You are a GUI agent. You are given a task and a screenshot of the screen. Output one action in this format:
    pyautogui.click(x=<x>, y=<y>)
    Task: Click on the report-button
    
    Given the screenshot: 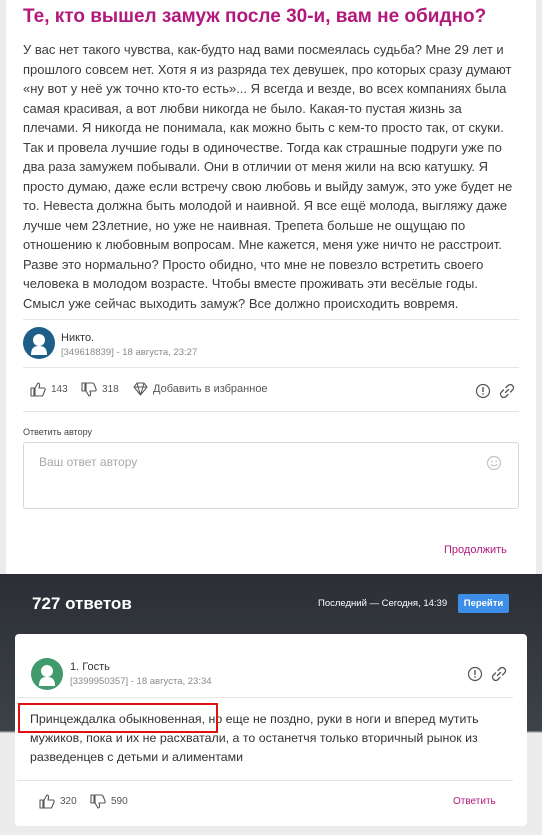 What is the action you would take?
    pyautogui.click(x=483, y=391)
    